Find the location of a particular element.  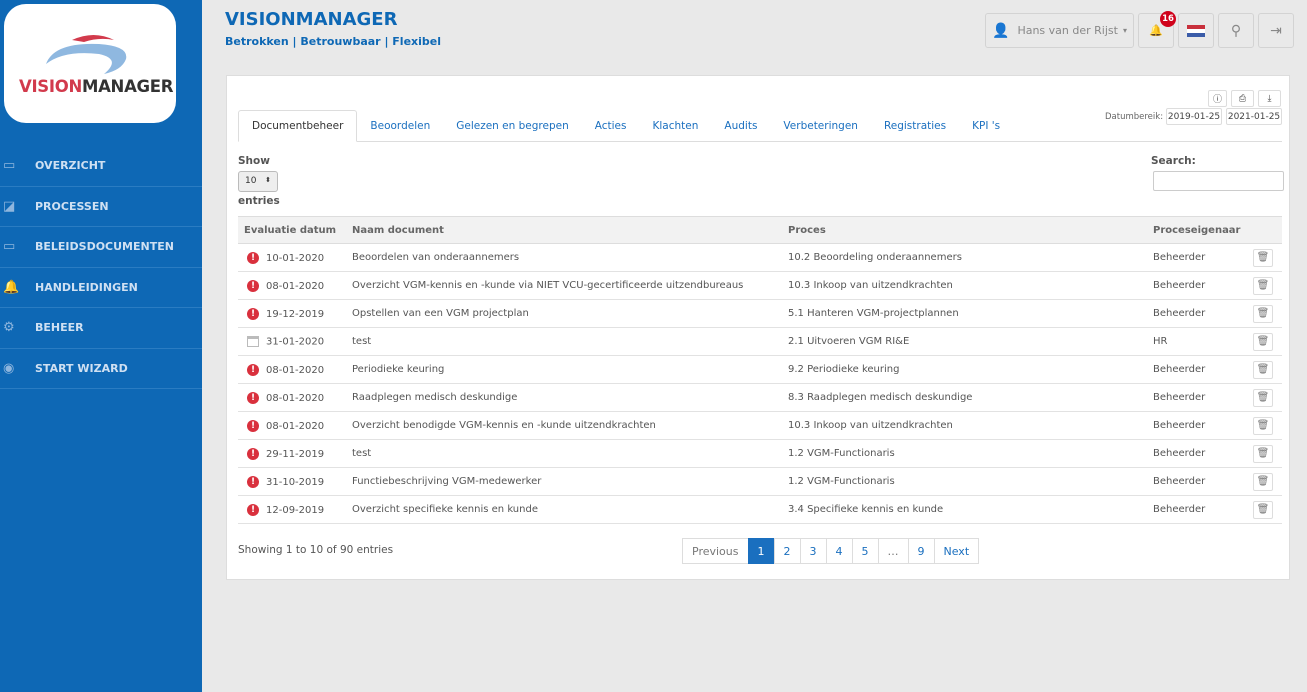

document-name: Overzicht specifieke kennis en kunde is located at coordinates (564, 509).